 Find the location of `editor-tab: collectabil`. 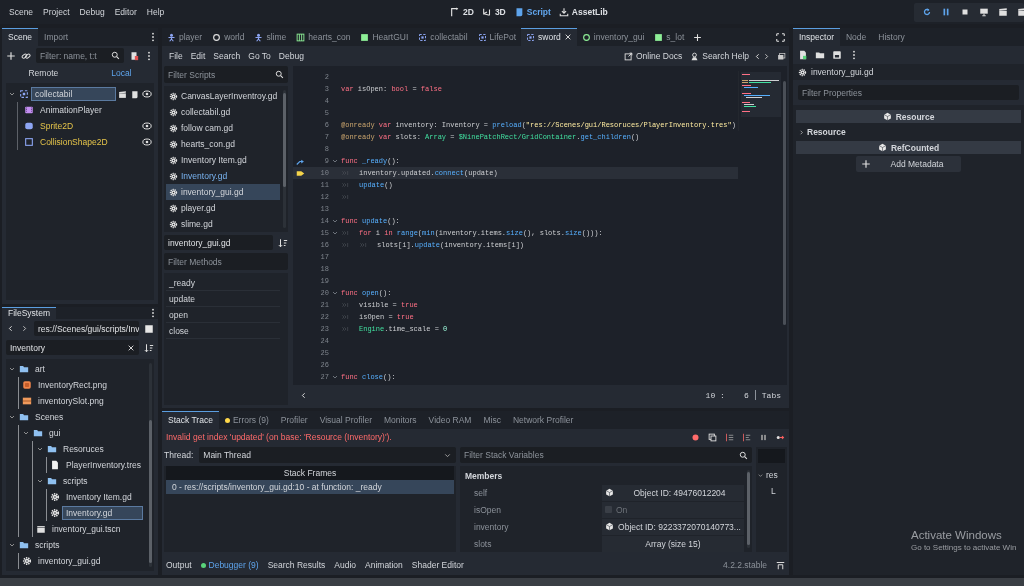

editor-tab: collectabil is located at coordinates (443, 37).